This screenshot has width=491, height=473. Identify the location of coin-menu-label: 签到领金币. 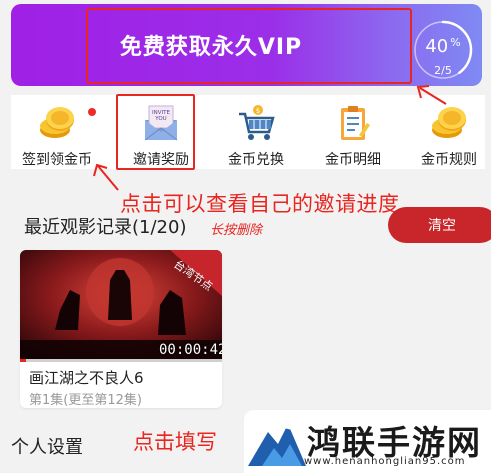
(57, 160).